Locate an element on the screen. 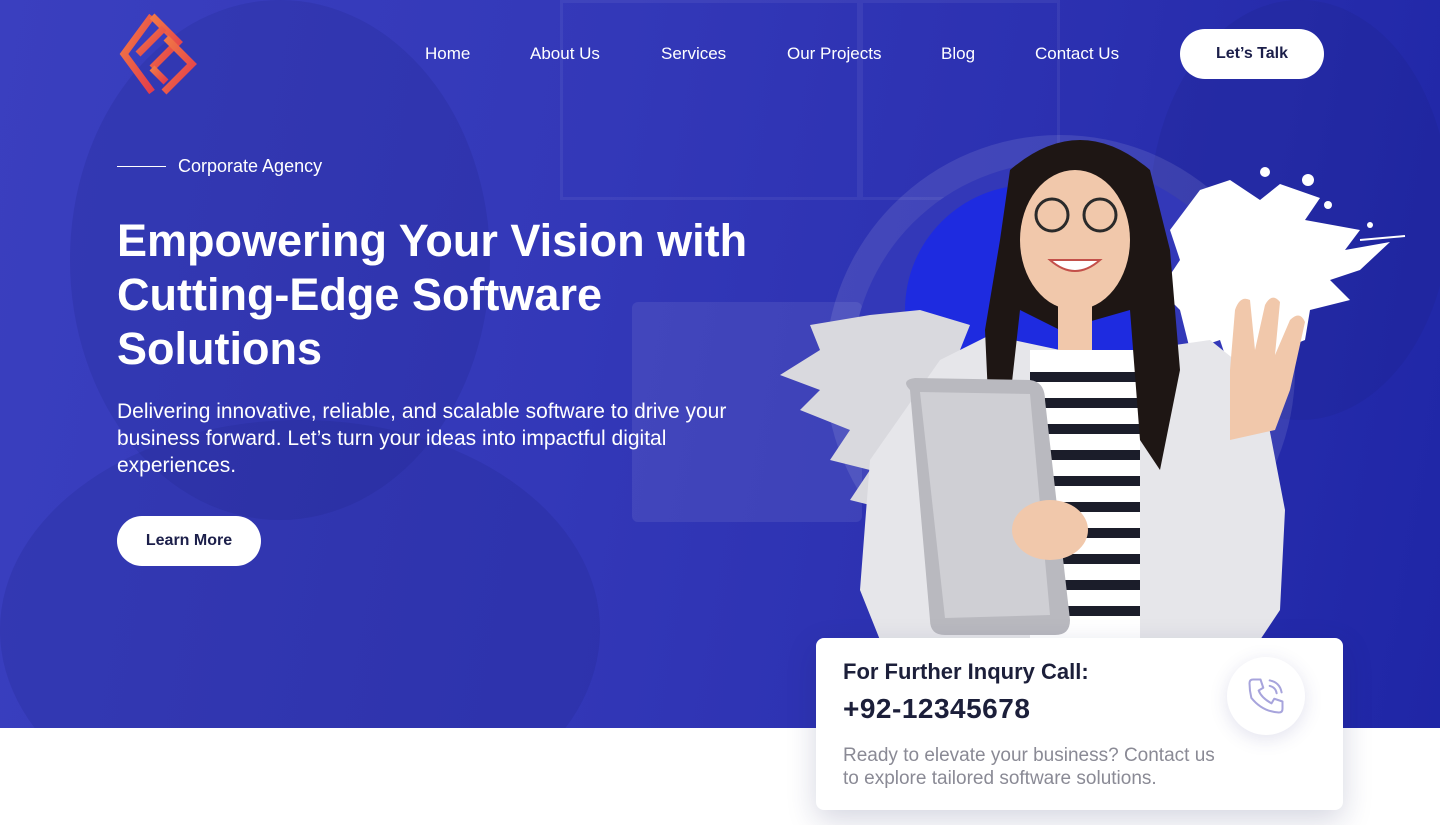 The width and height of the screenshot is (1440, 825). eyebrow-line is located at coordinates (141, 166).